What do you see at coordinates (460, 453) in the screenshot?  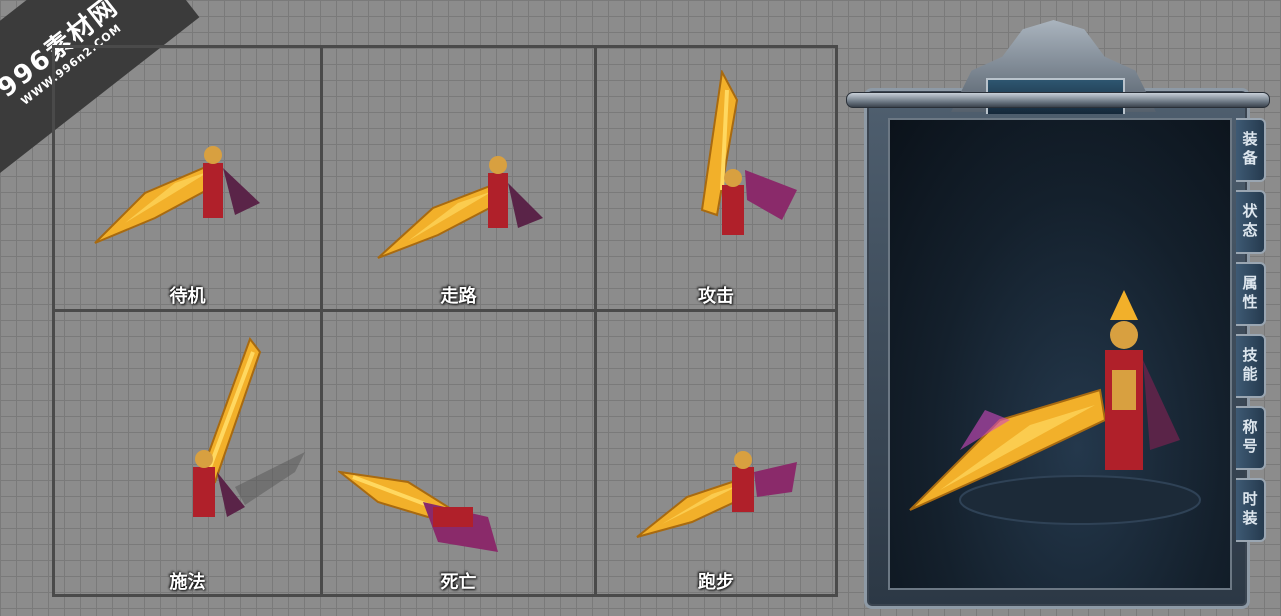 I see `sprite-cell-death: 死亡` at bounding box center [460, 453].